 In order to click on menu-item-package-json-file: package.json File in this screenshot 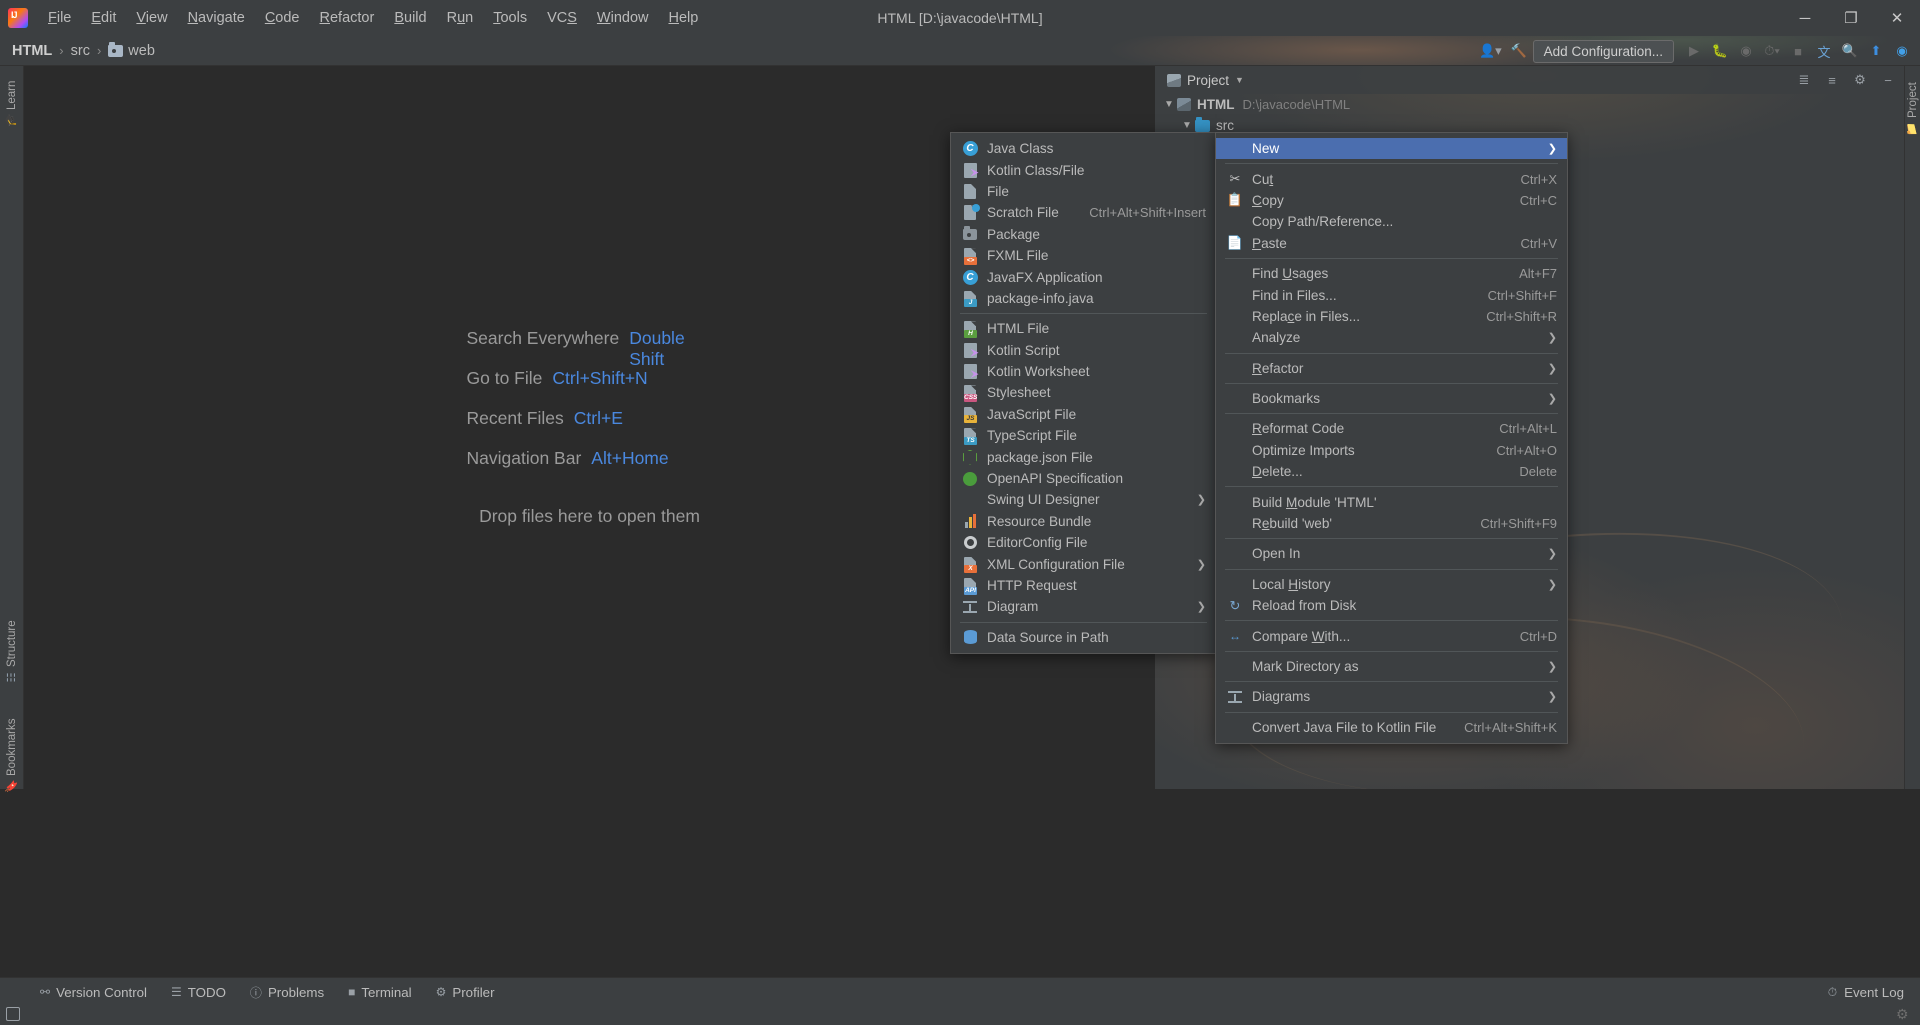, I will do `click(1083, 456)`.